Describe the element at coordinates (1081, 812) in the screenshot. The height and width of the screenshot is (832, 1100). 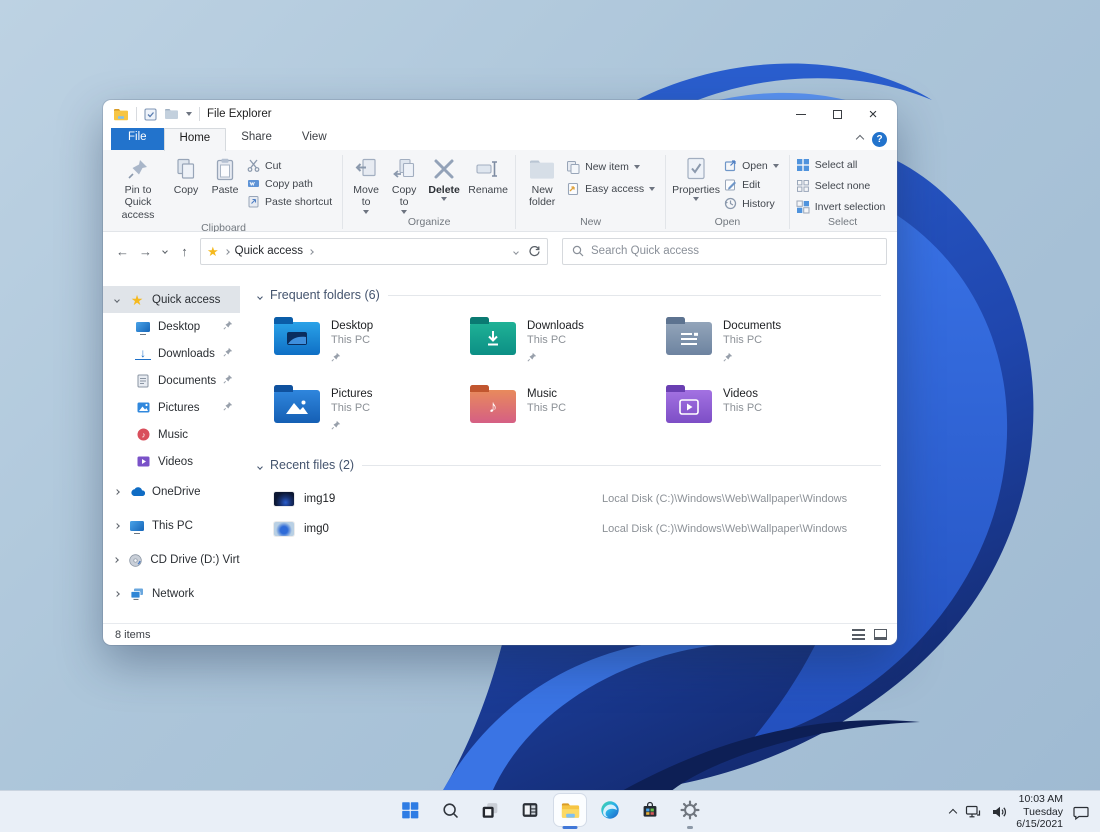
I see `notification-center-icon` at that location.